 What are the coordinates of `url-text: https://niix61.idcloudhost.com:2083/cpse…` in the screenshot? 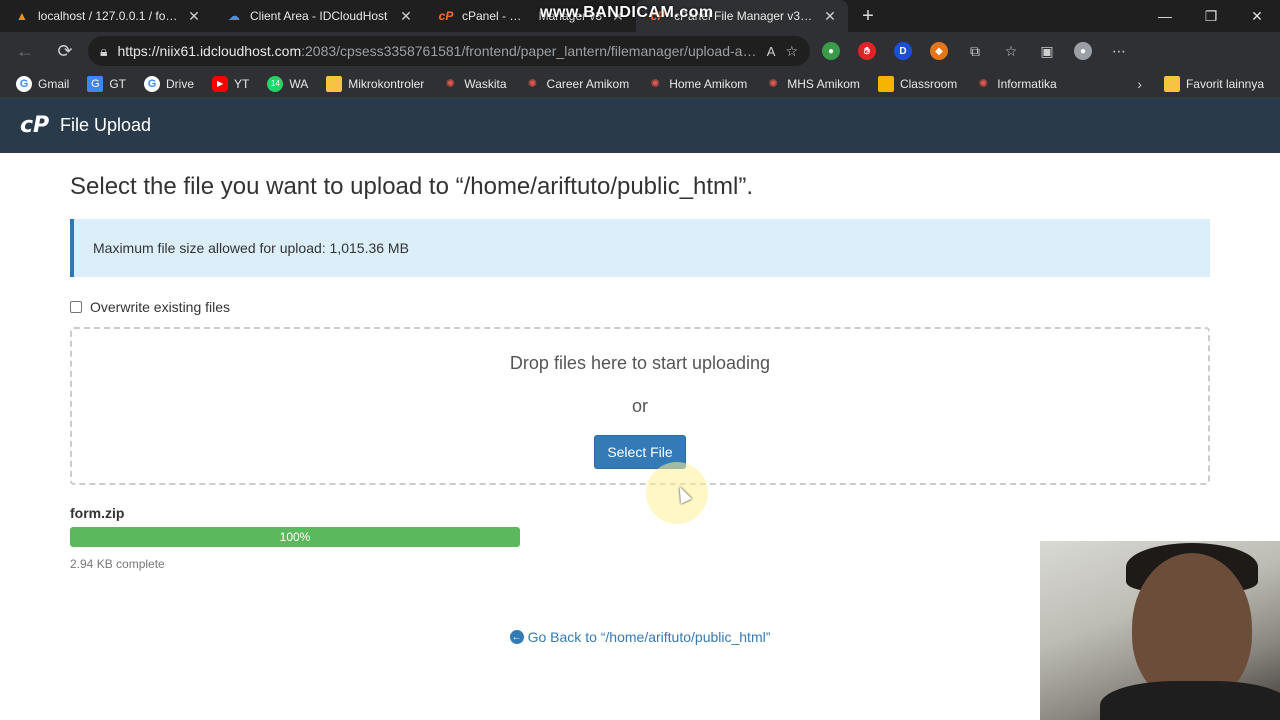 It's located at (436, 51).